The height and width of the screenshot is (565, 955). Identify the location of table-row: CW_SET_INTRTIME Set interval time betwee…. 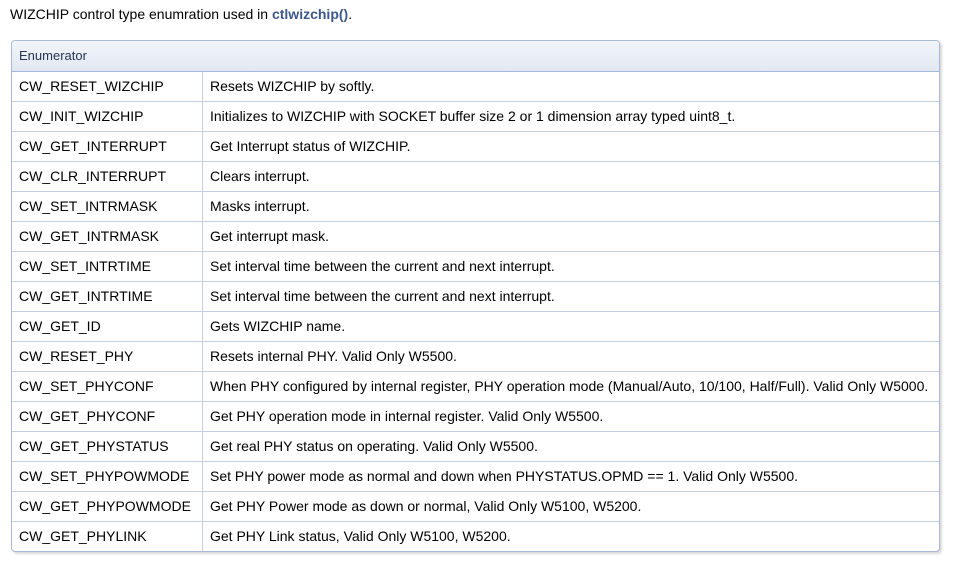
(475, 267).